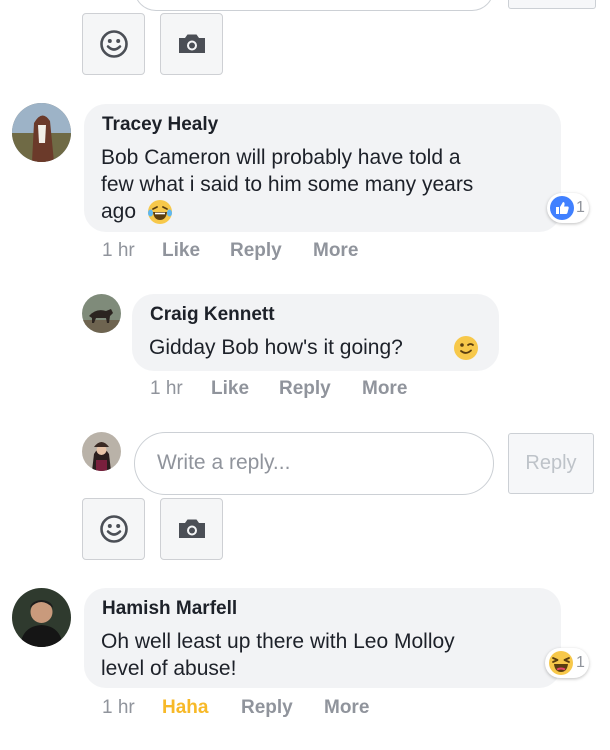 This screenshot has height=750, width=610. I want to click on current-user-avatar, so click(101, 451).